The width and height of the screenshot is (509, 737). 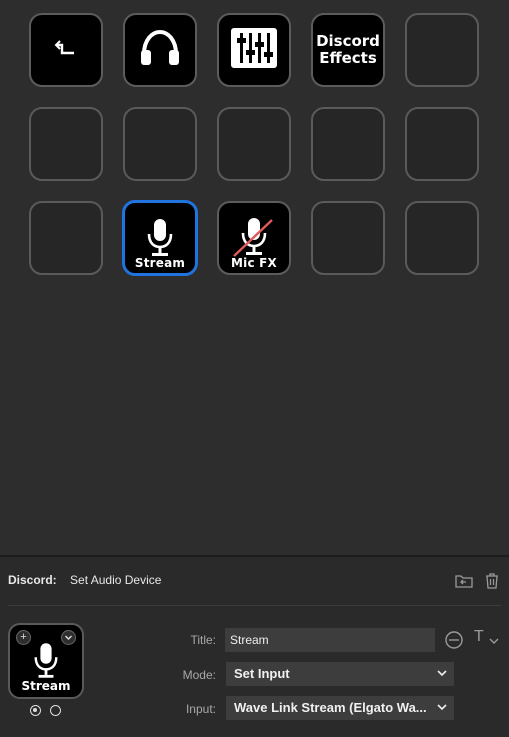 I want to click on trash-icon, so click(x=492, y=581).